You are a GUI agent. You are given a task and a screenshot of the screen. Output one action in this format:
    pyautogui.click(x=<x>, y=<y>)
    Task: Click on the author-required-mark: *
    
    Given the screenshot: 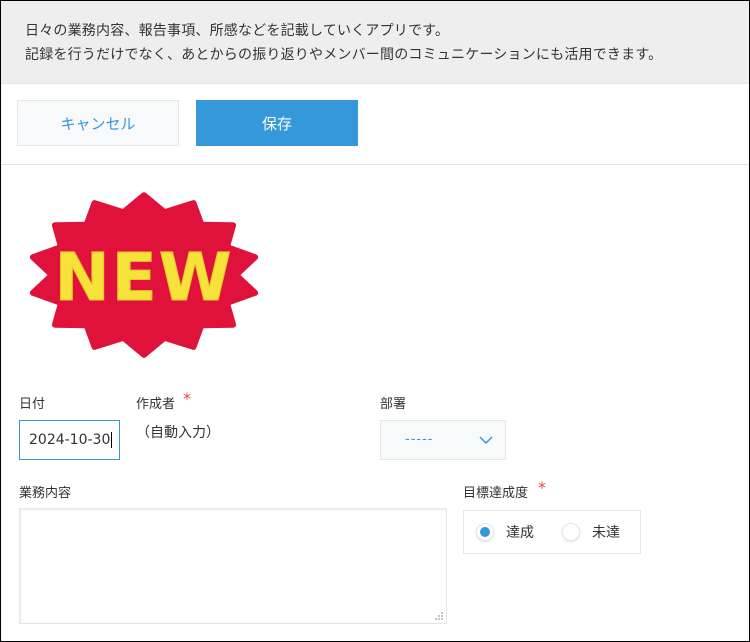 What is the action you would take?
    pyautogui.click(x=187, y=398)
    